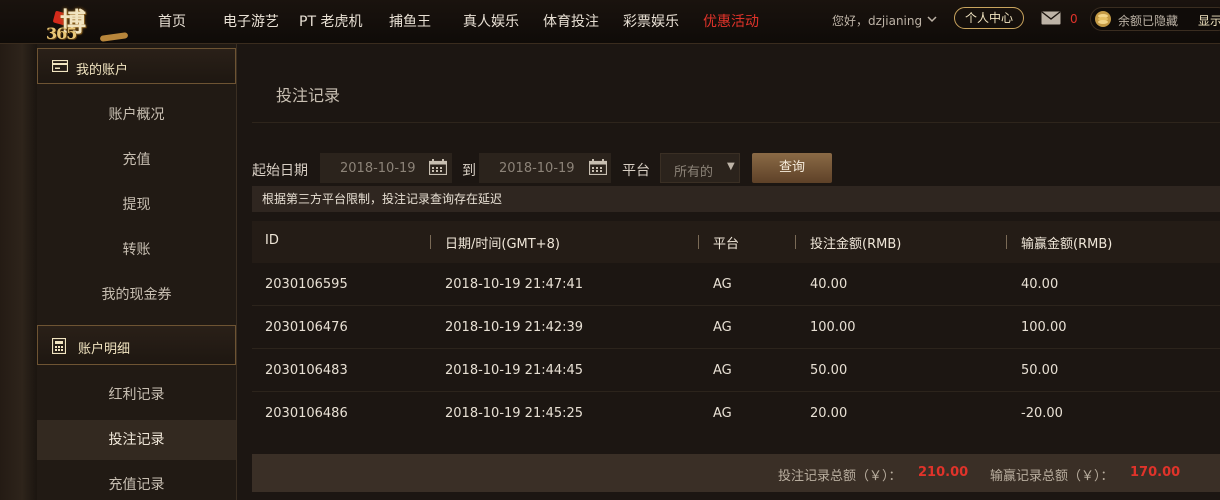 This screenshot has width=1220, height=500. What do you see at coordinates (306, 370) in the screenshot?
I see `cell-id: 2030106483` at bounding box center [306, 370].